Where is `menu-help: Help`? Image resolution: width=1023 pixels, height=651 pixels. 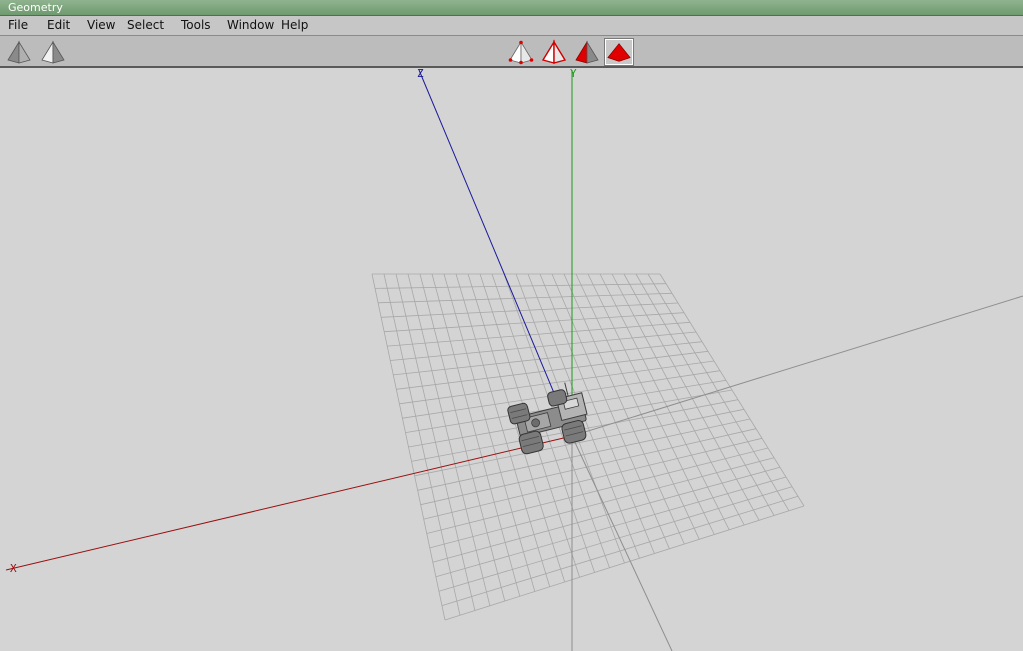
menu-help: Help is located at coordinates (294, 25).